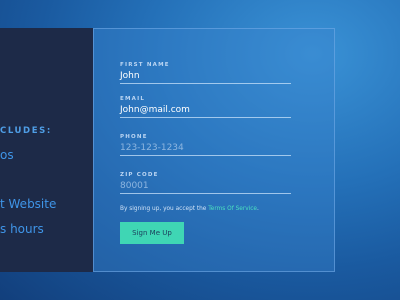 This screenshot has height=300, width=400. Describe the element at coordinates (22, 229) in the screenshot. I see `feature-item: s hours` at that location.